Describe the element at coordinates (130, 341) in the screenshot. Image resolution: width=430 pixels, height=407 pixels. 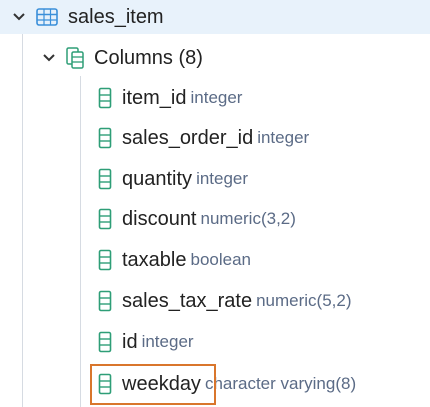
I see `column-name: id` at that location.